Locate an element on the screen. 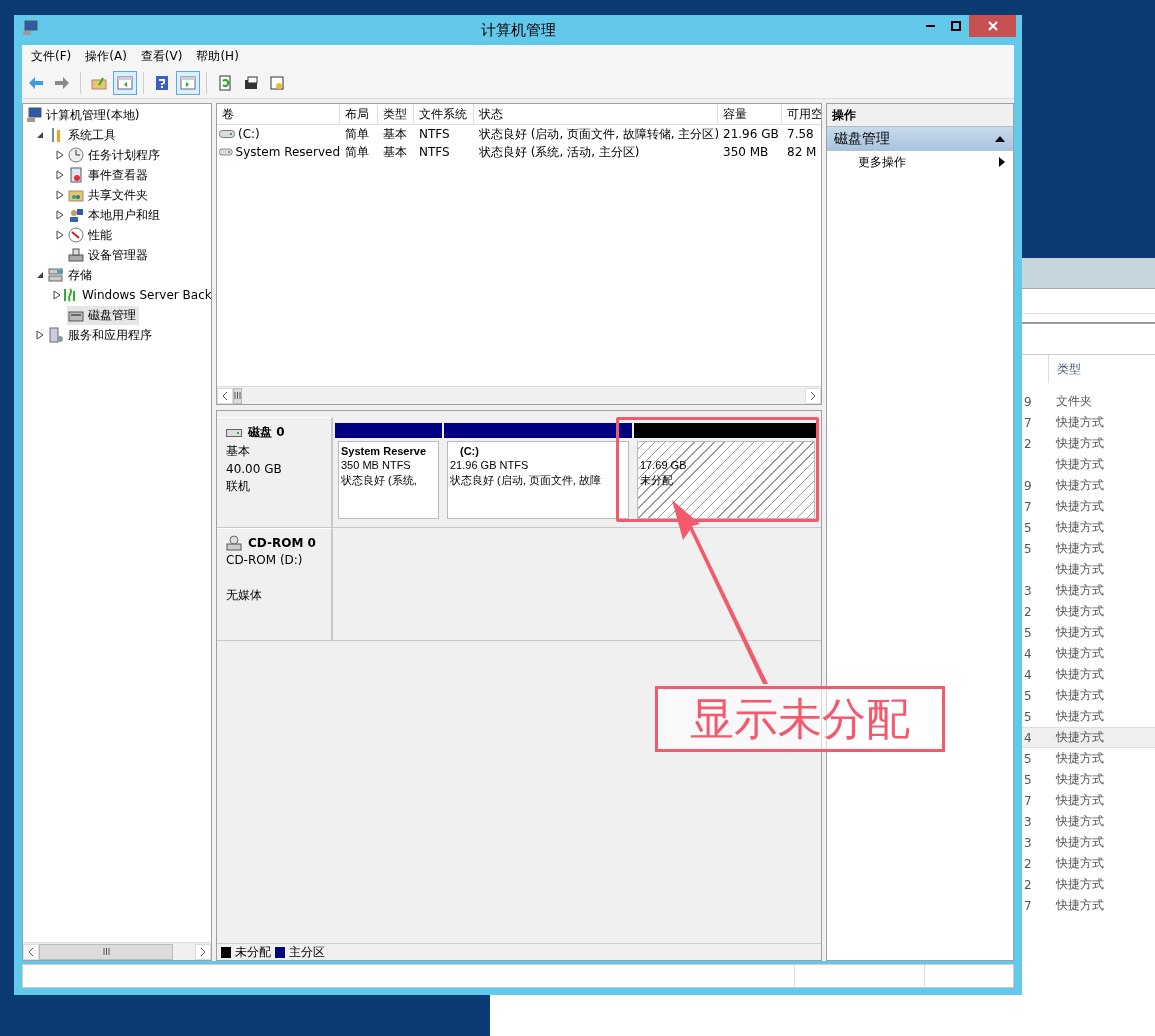 The width and height of the screenshot is (1155, 1036). tree-item: 事件查看器 is located at coordinates (109, 175).